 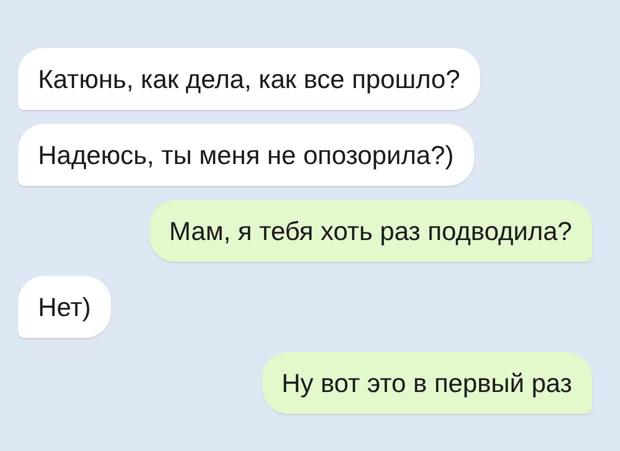 I want to click on message-bubble: Катюнь, как дела, как все прошло?, so click(x=249, y=79).